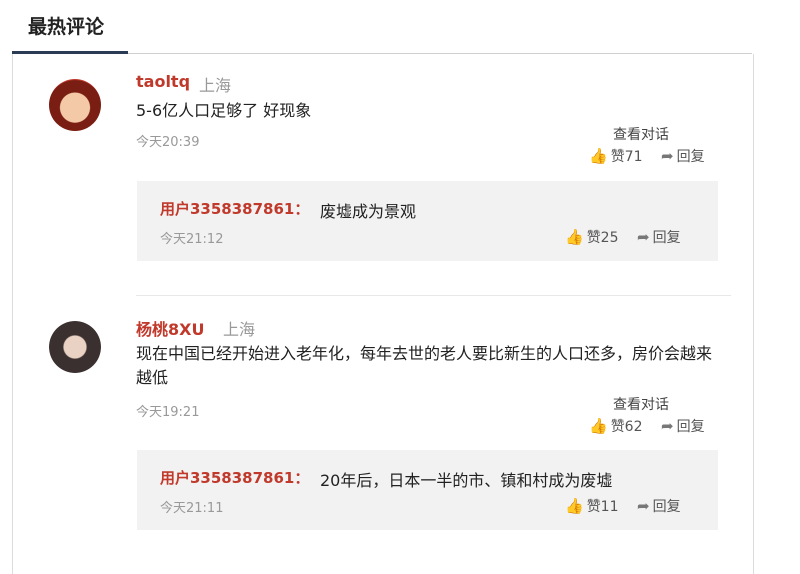 The height and width of the screenshot is (574, 800). Describe the element at coordinates (66, 27) in the screenshot. I see `section-title: 最热评论` at that location.